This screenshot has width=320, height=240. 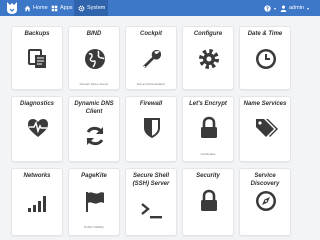 I want to click on app-card-configure: Configure, so click(x=208, y=58).